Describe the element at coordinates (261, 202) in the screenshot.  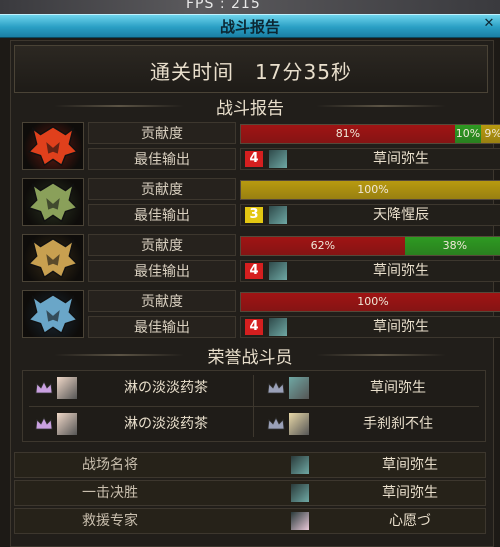
I see `report-row: 贡献度 100% 最佳输出 3 天降惺辰` at that location.